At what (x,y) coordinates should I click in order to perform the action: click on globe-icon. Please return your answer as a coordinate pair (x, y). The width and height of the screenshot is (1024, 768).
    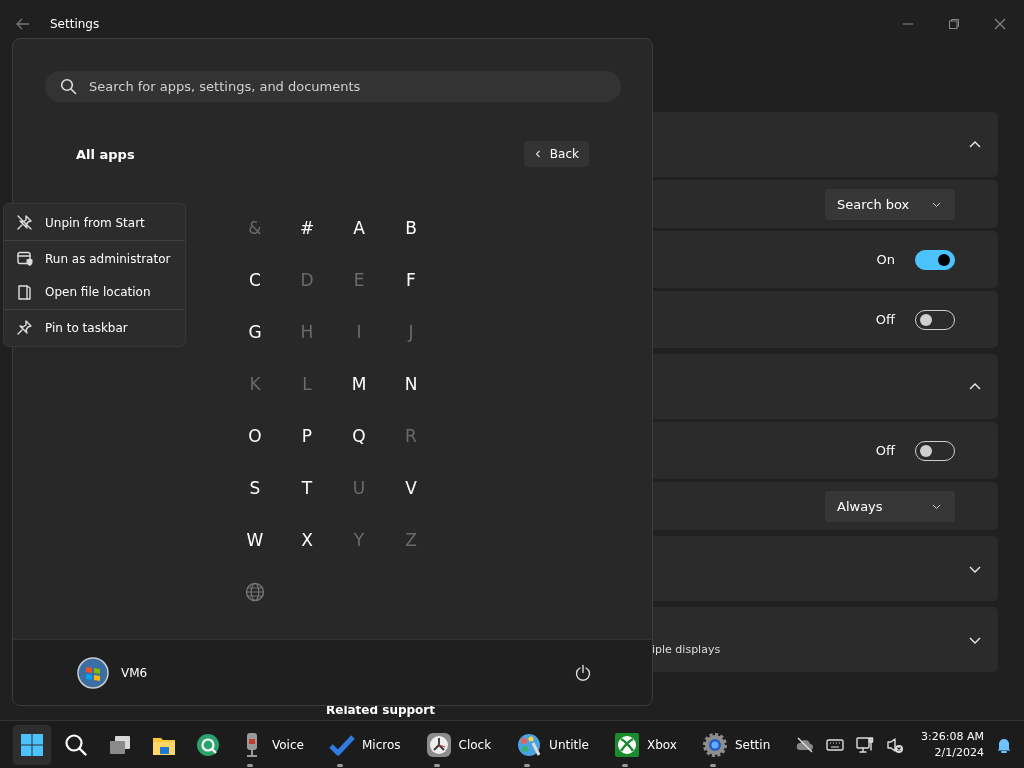
    Looking at the image, I should click on (255, 592).